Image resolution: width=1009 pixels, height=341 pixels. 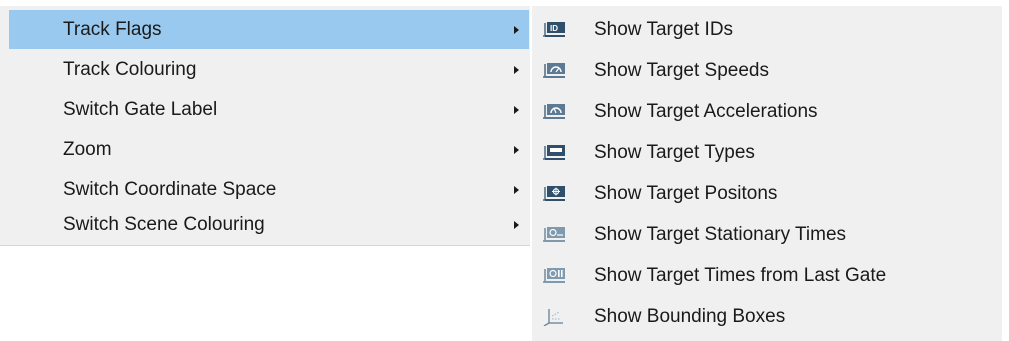 I want to click on menu-item-switch-coordinate-space: Switch Coordinate Space, so click(x=269, y=189).